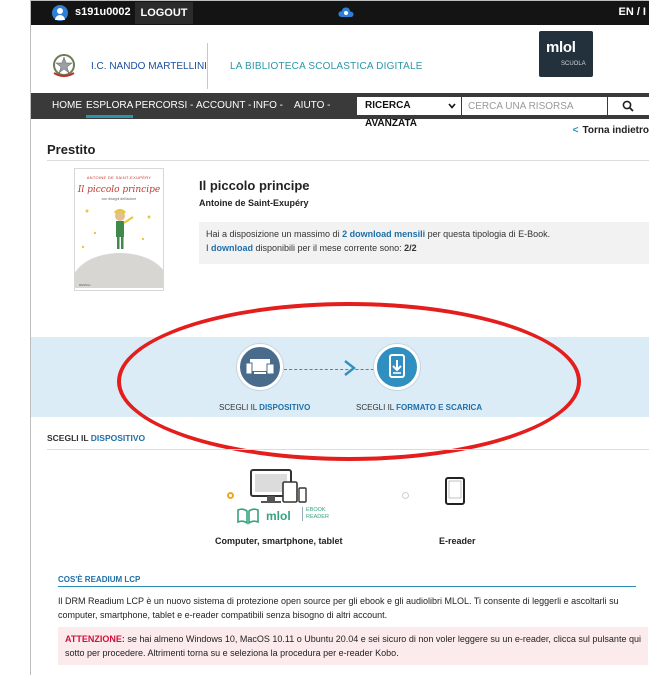 This screenshot has height=675, width=649. Describe the element at coordinates (326, 66) in the screenshot. I see `library-title: LA BIBLIOTECA SCOLASTICA DIGITALE` at that location.